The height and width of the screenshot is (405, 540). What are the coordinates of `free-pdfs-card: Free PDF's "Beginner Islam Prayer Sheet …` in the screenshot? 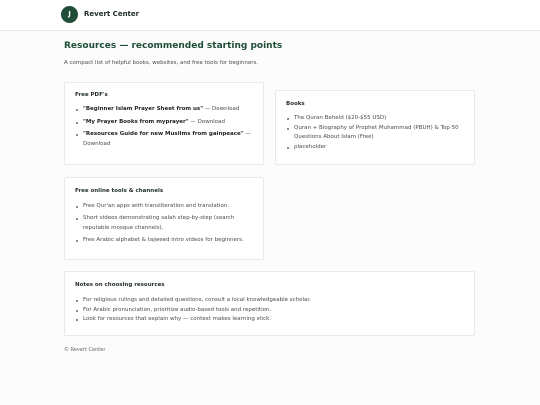 It's located at (164, 123).